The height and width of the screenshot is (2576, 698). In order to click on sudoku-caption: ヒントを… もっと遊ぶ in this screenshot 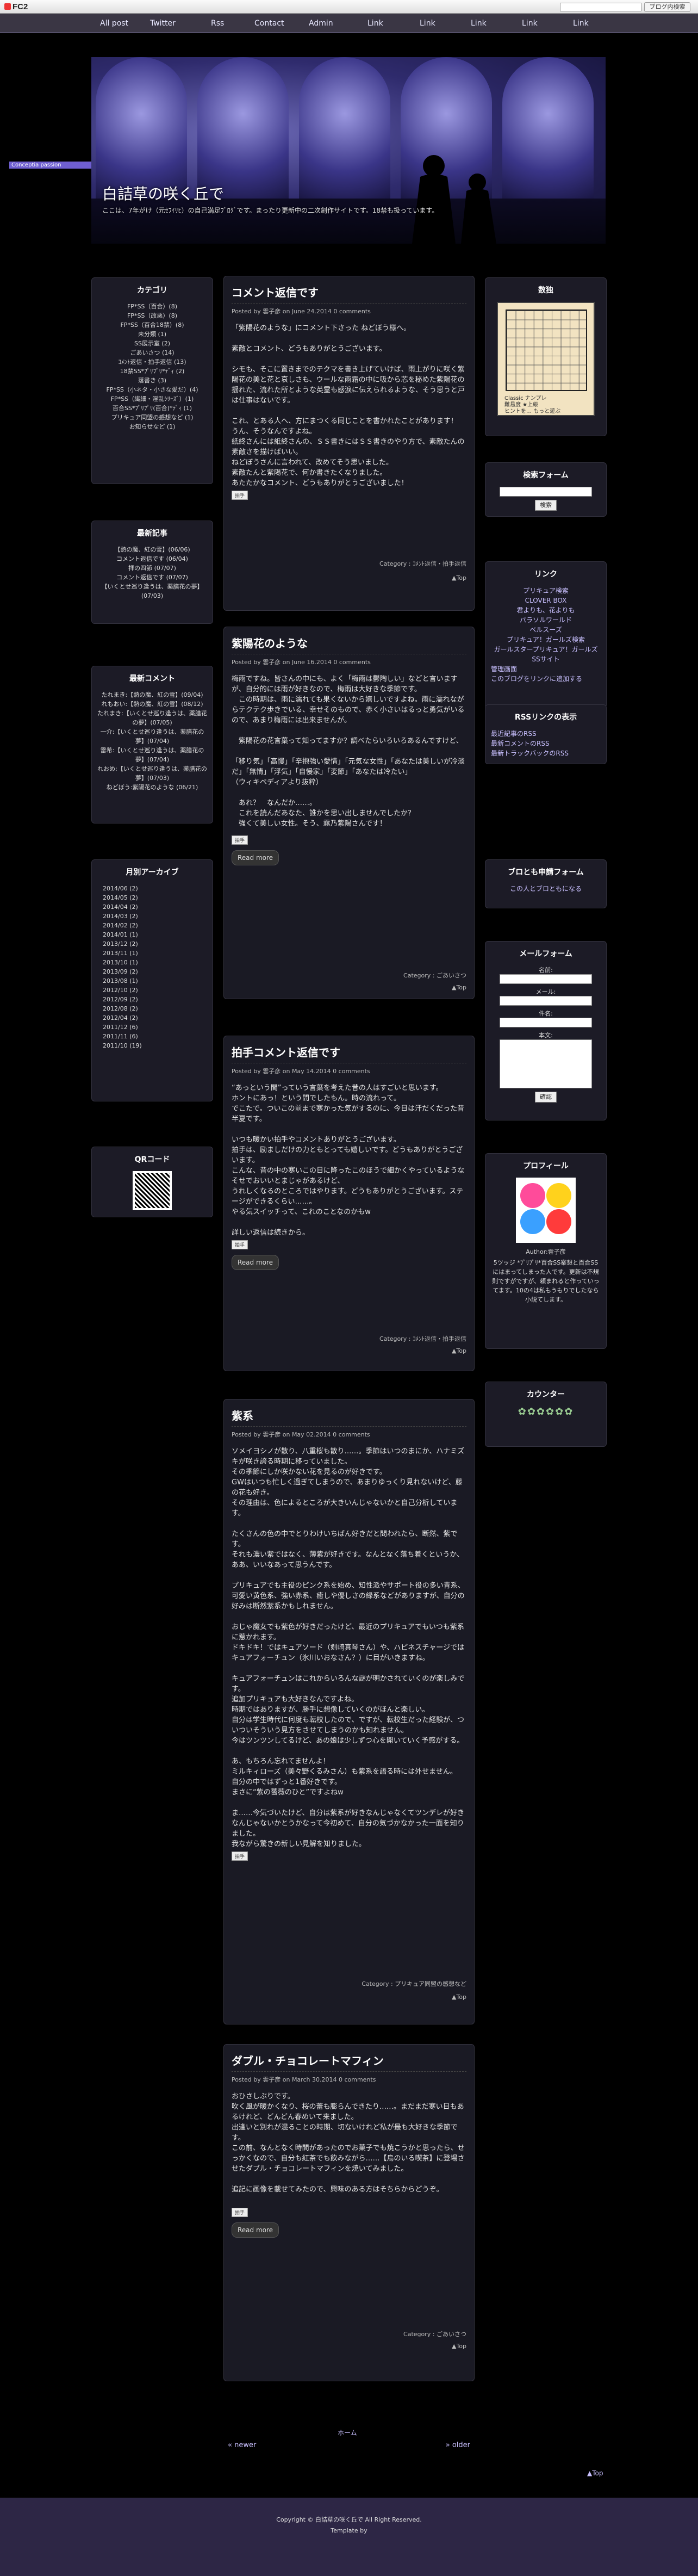, I will do `click(532, 411)`.